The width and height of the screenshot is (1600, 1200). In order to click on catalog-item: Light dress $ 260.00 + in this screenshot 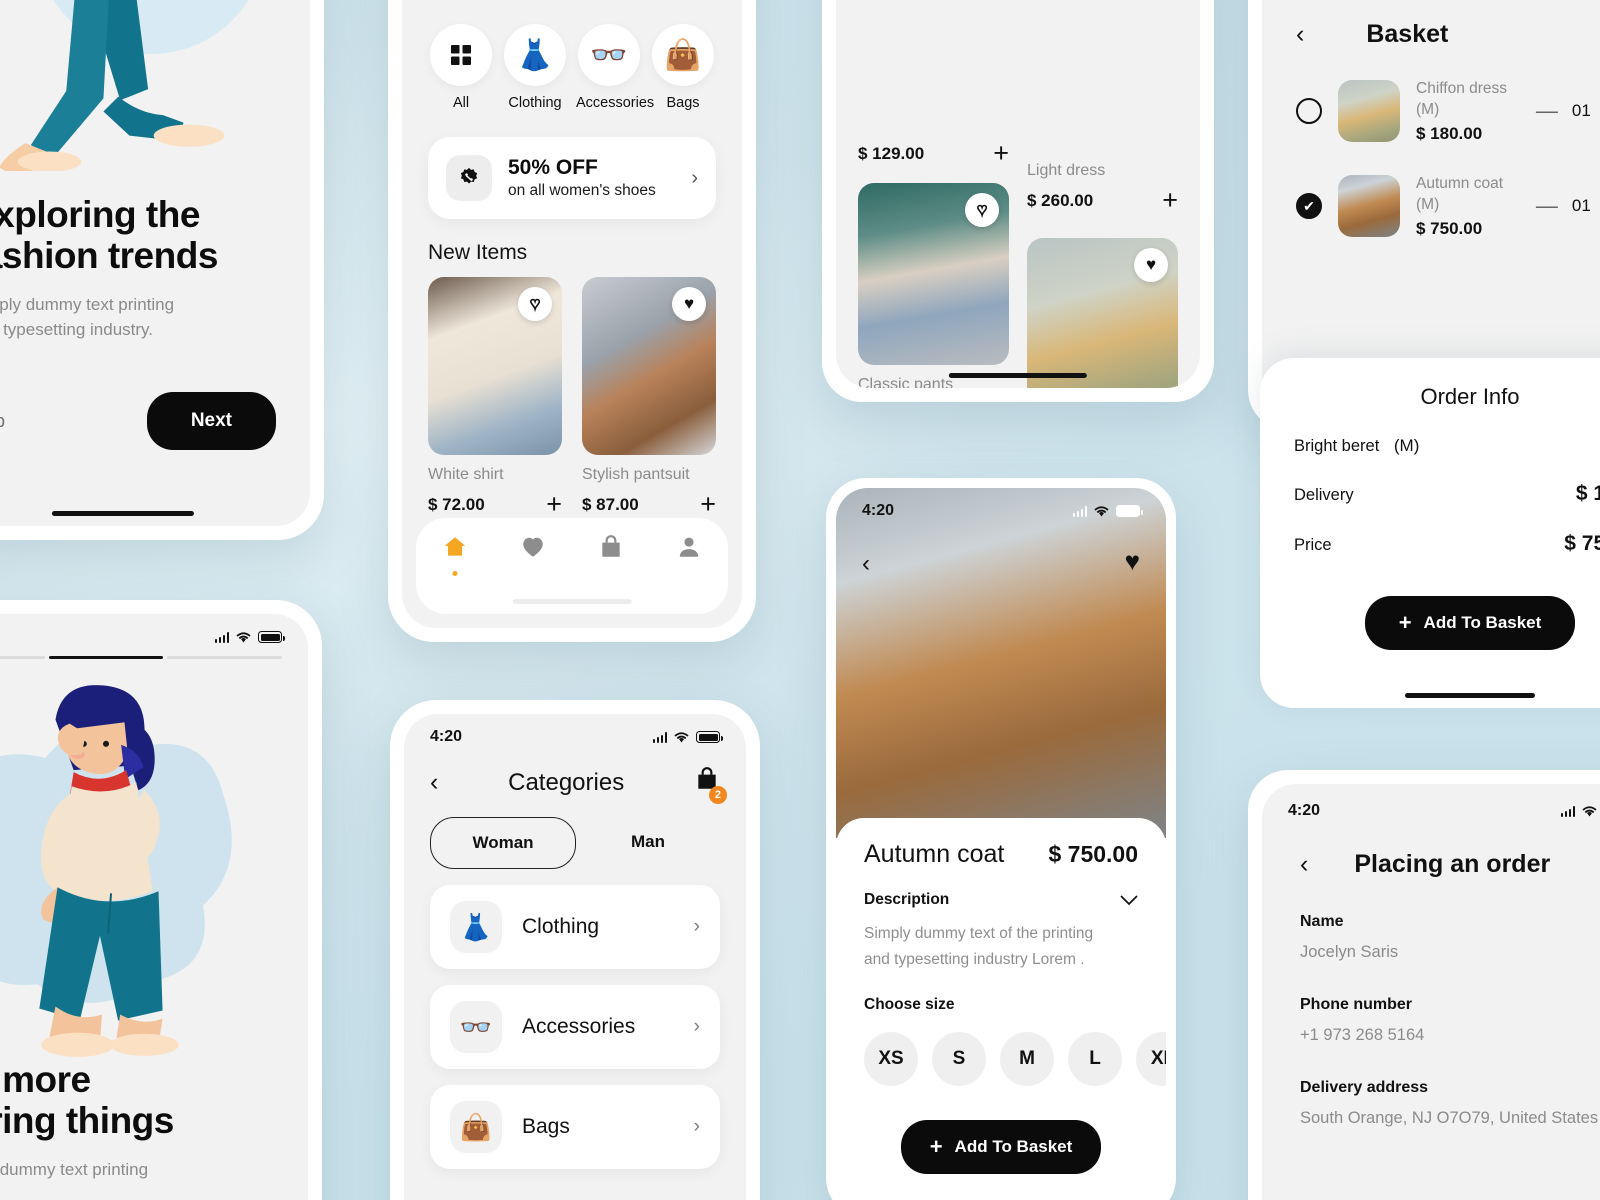, I will do `click(1102, 188)`.